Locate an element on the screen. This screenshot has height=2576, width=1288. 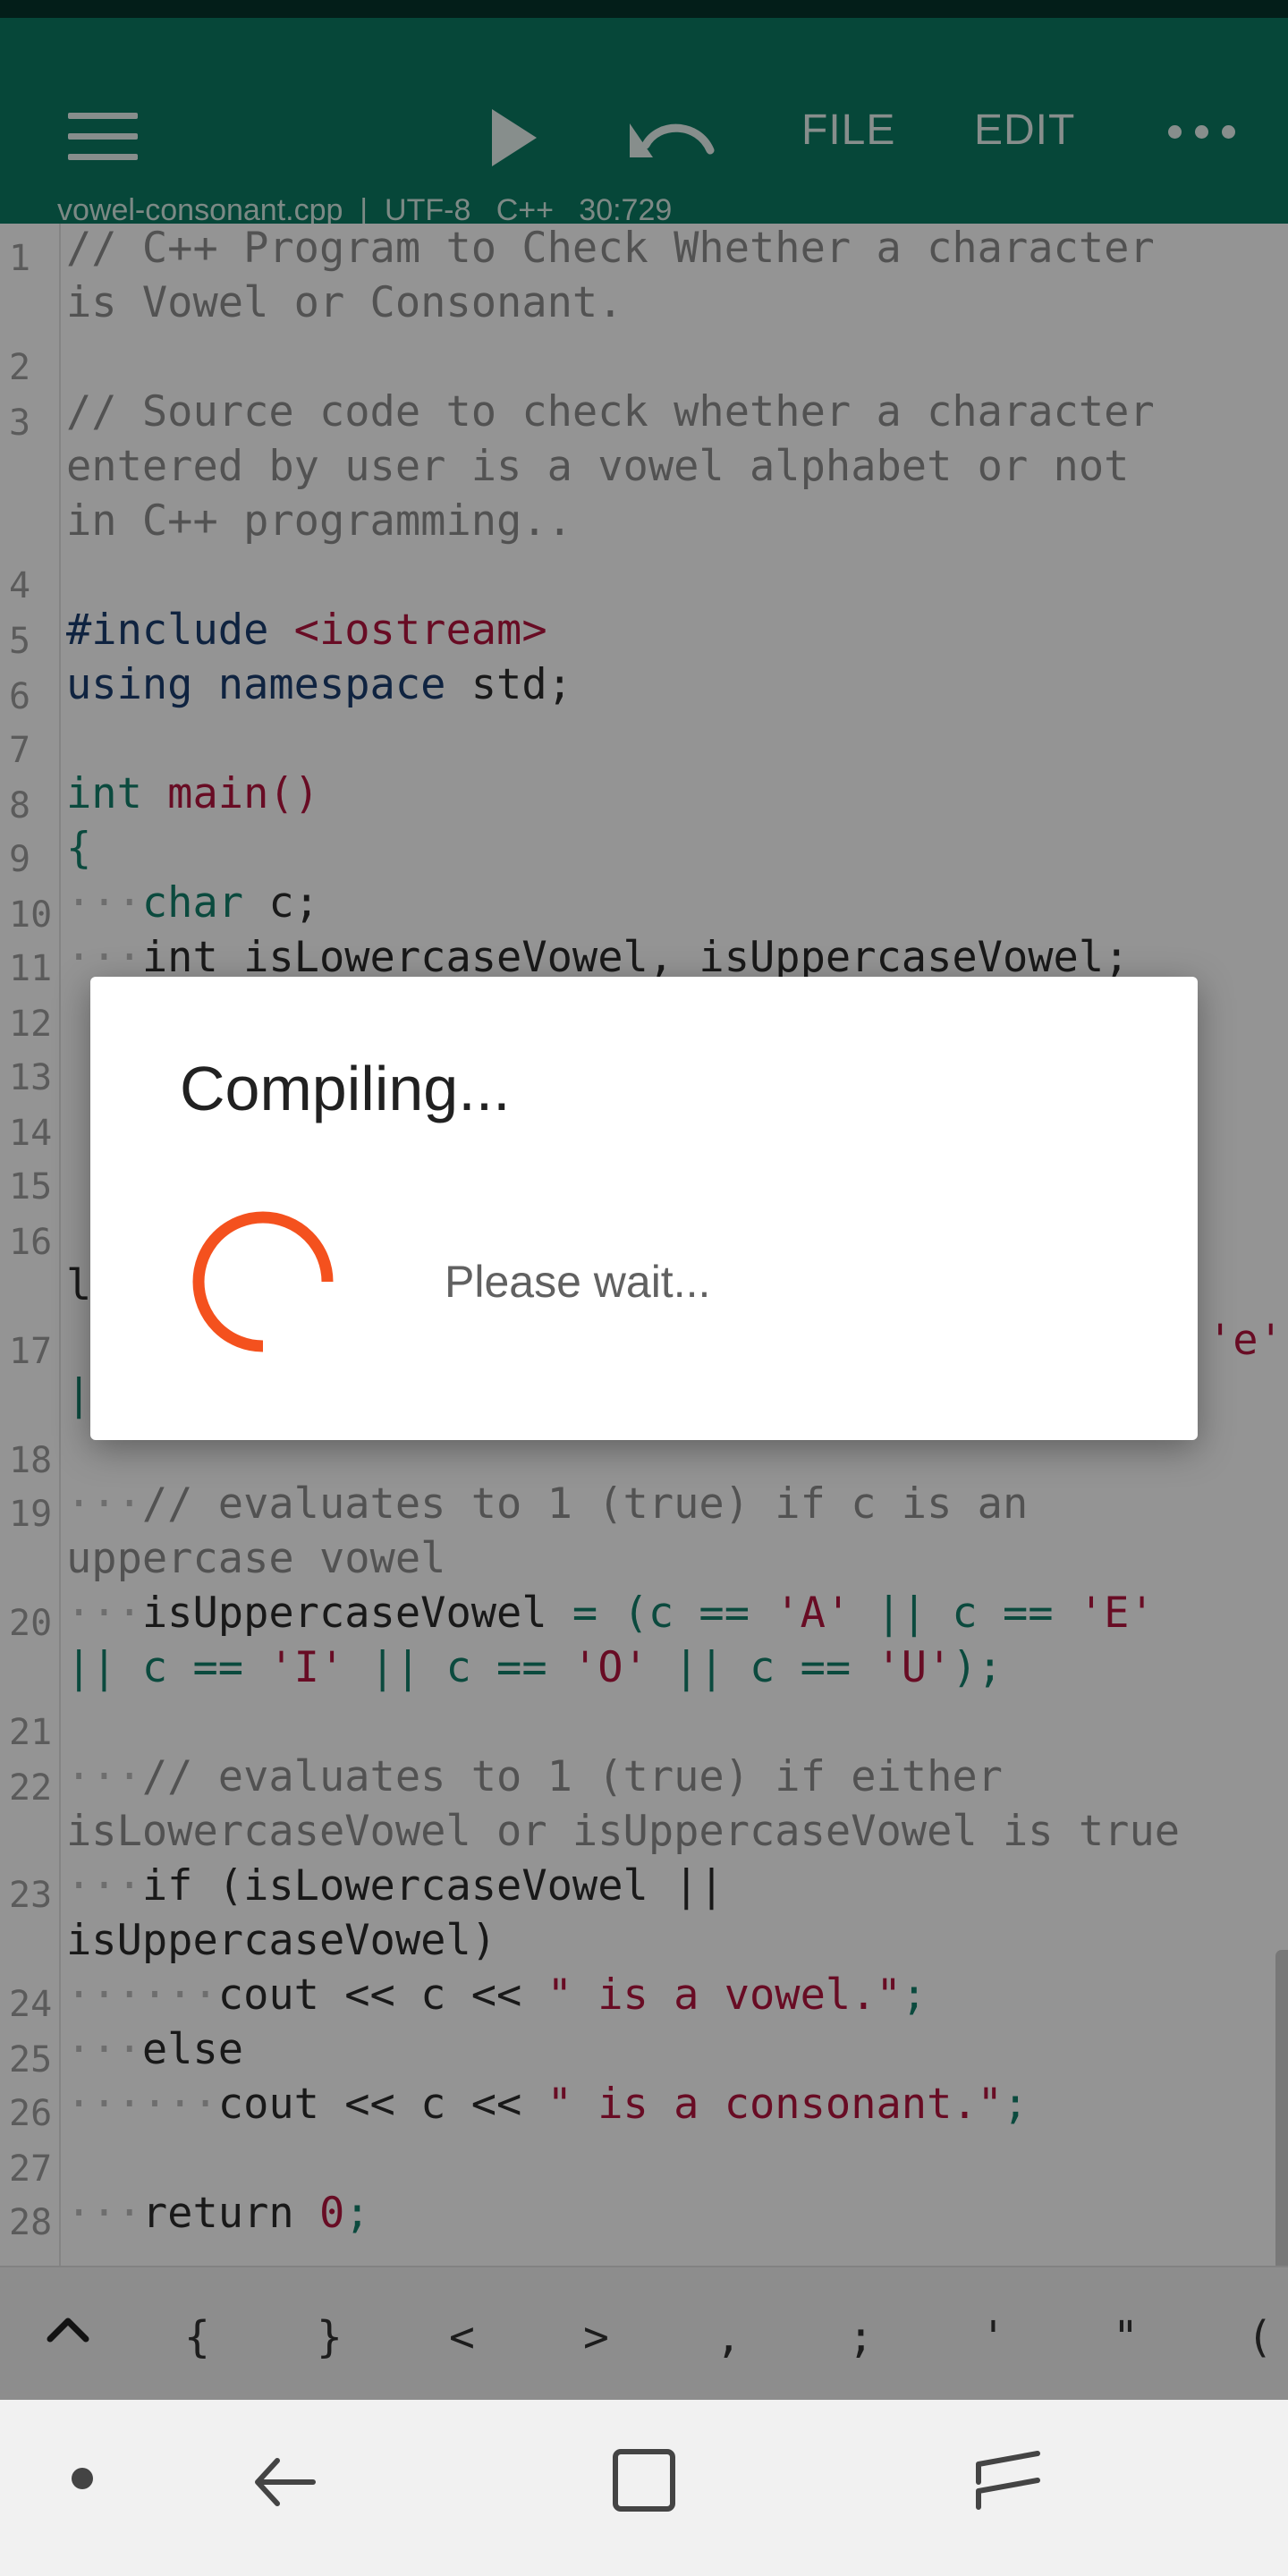
home-button is located at coordinates (644, 2480).